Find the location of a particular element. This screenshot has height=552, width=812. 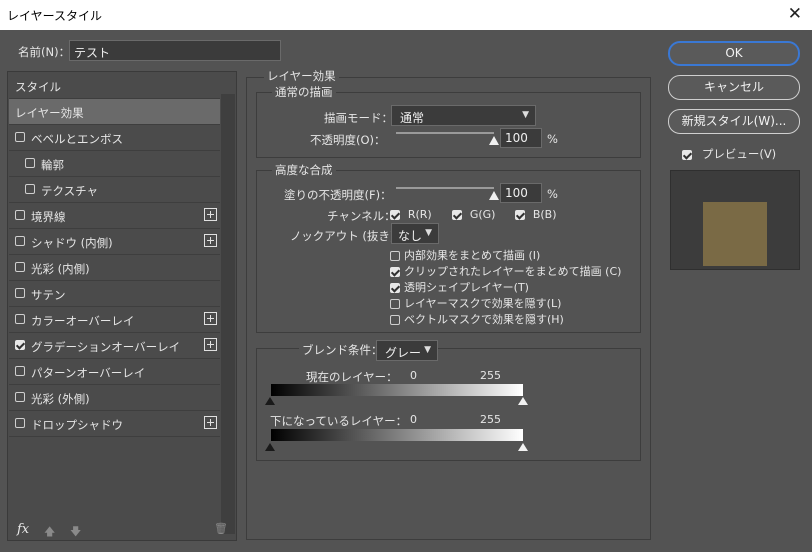

this-layer-white-stop is located at coordinates (523, 401).